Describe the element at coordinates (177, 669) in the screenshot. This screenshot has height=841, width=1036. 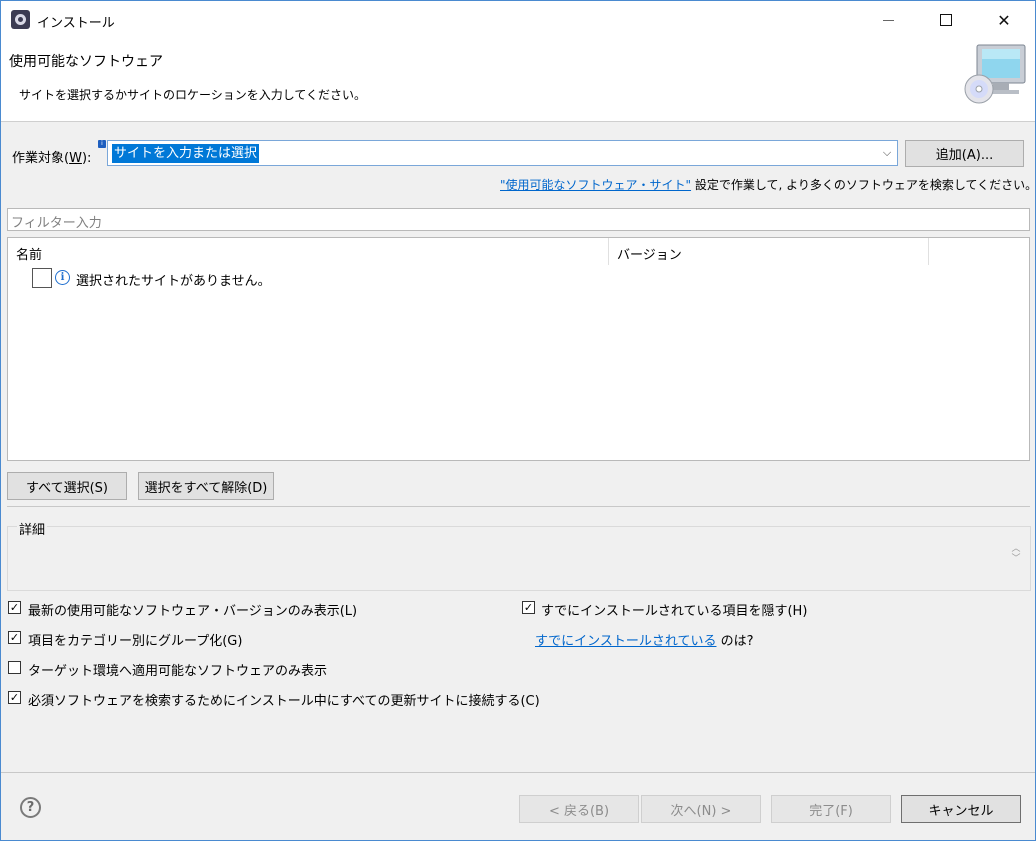
I see `target-env-only-label: ターゲット環境へ適用可能なソフトウェアのみ表示` at that location.